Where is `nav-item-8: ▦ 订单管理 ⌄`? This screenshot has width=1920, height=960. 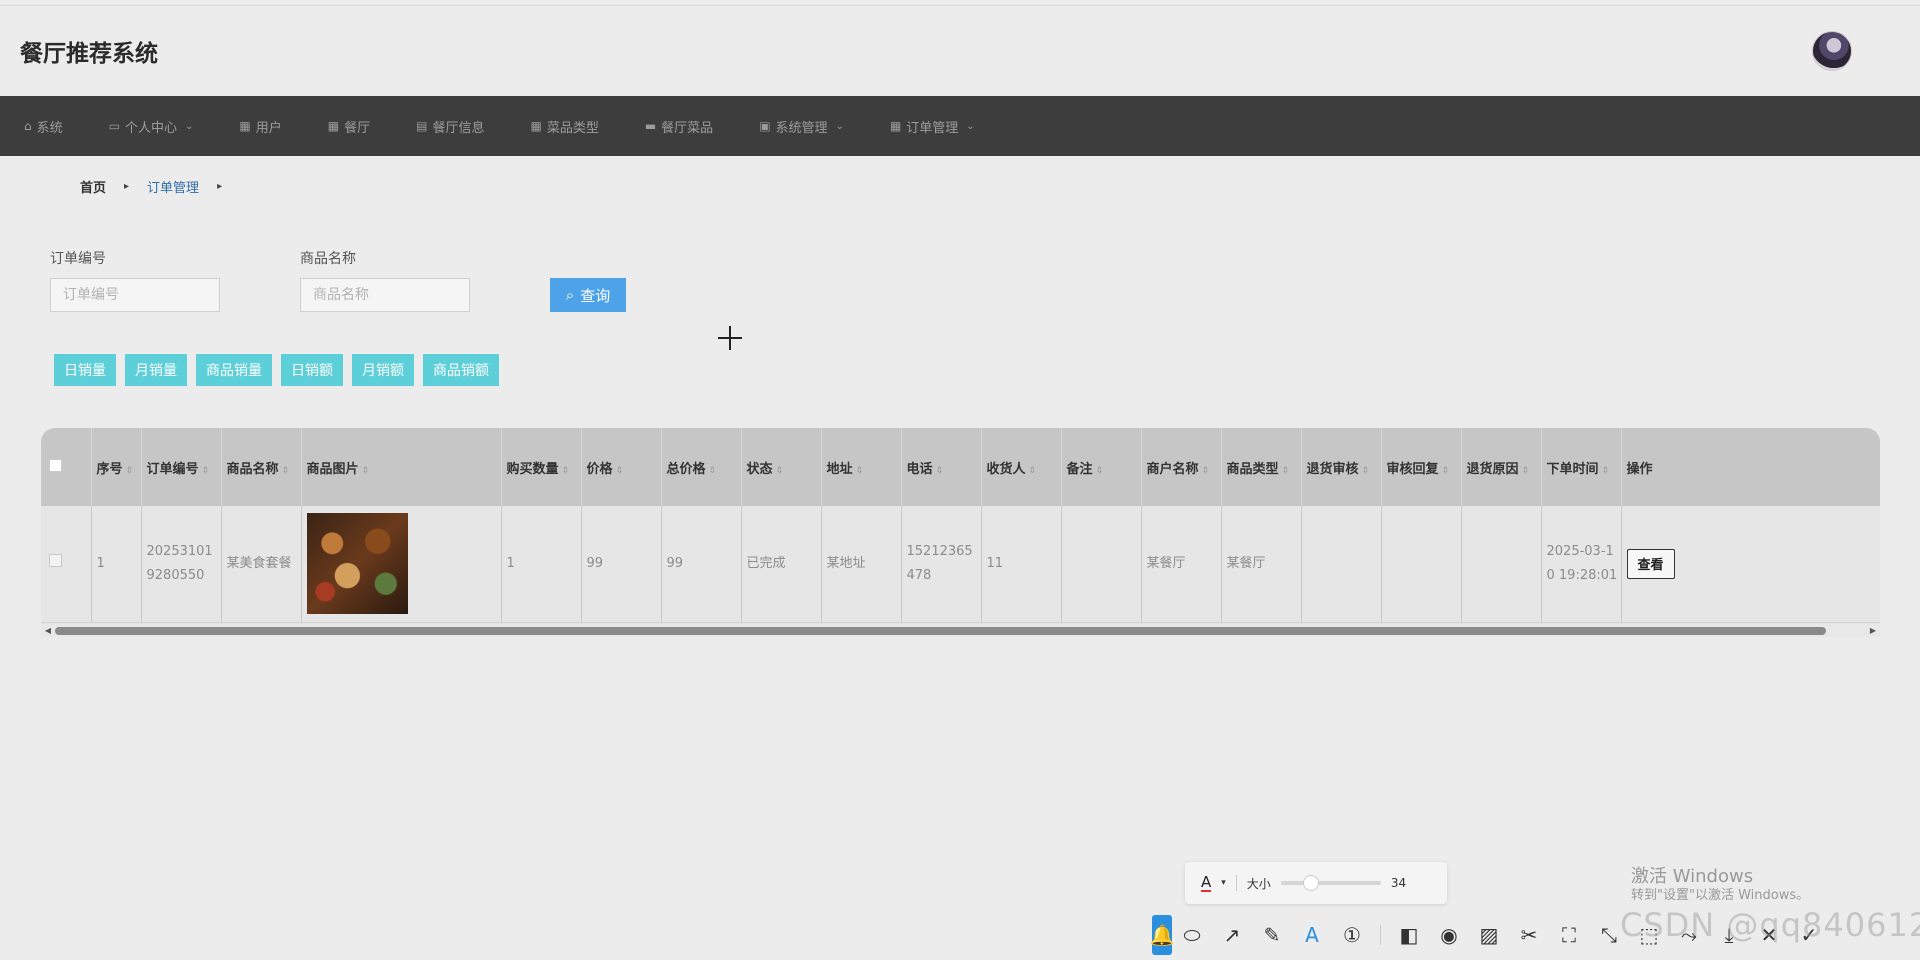 nav-item-8: ▦ 订单管理 ⌄ is located at coordinates (932, 126).